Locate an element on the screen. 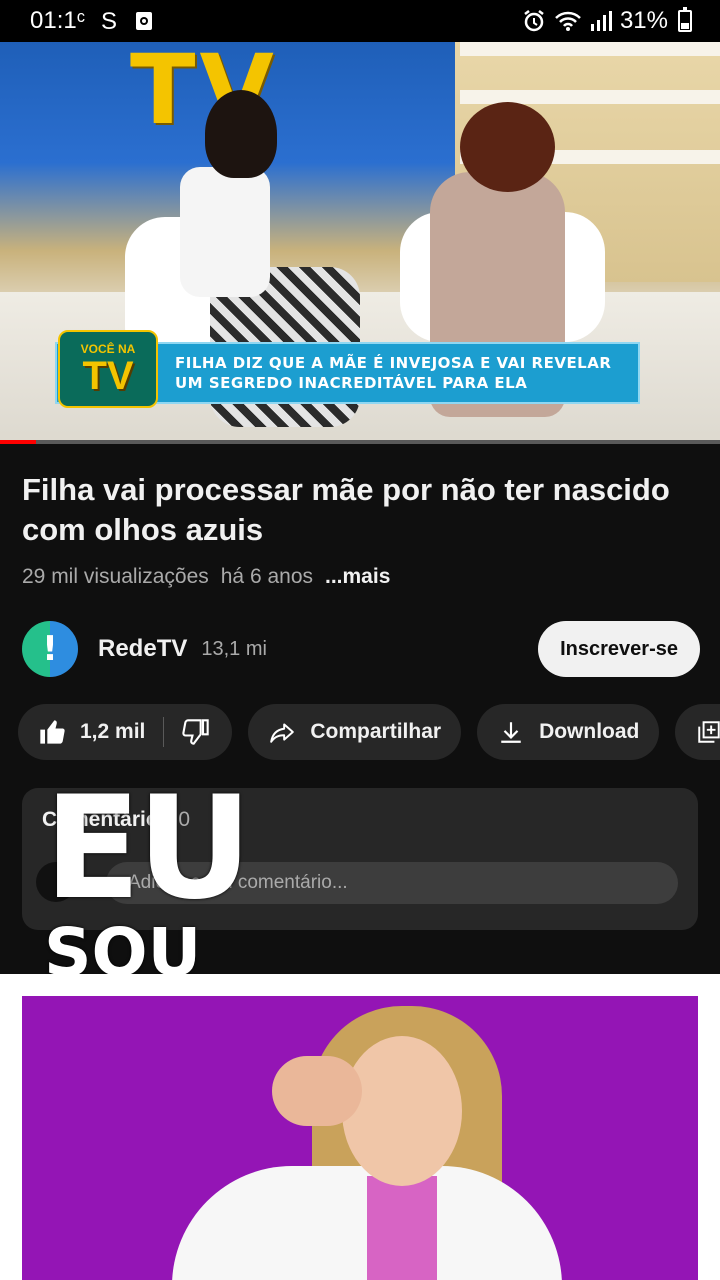  share-label: Compartilhar is located at coordinates (376, 731).